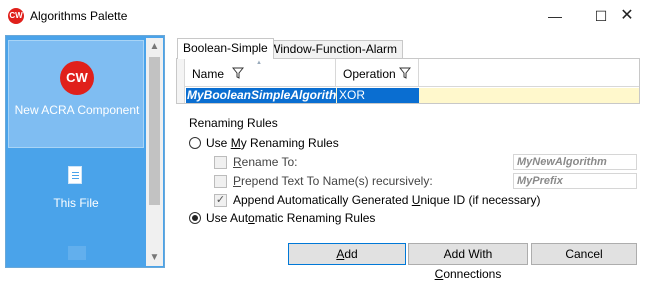  I want to click on use-auto-rules-radio, so click(195, 218).